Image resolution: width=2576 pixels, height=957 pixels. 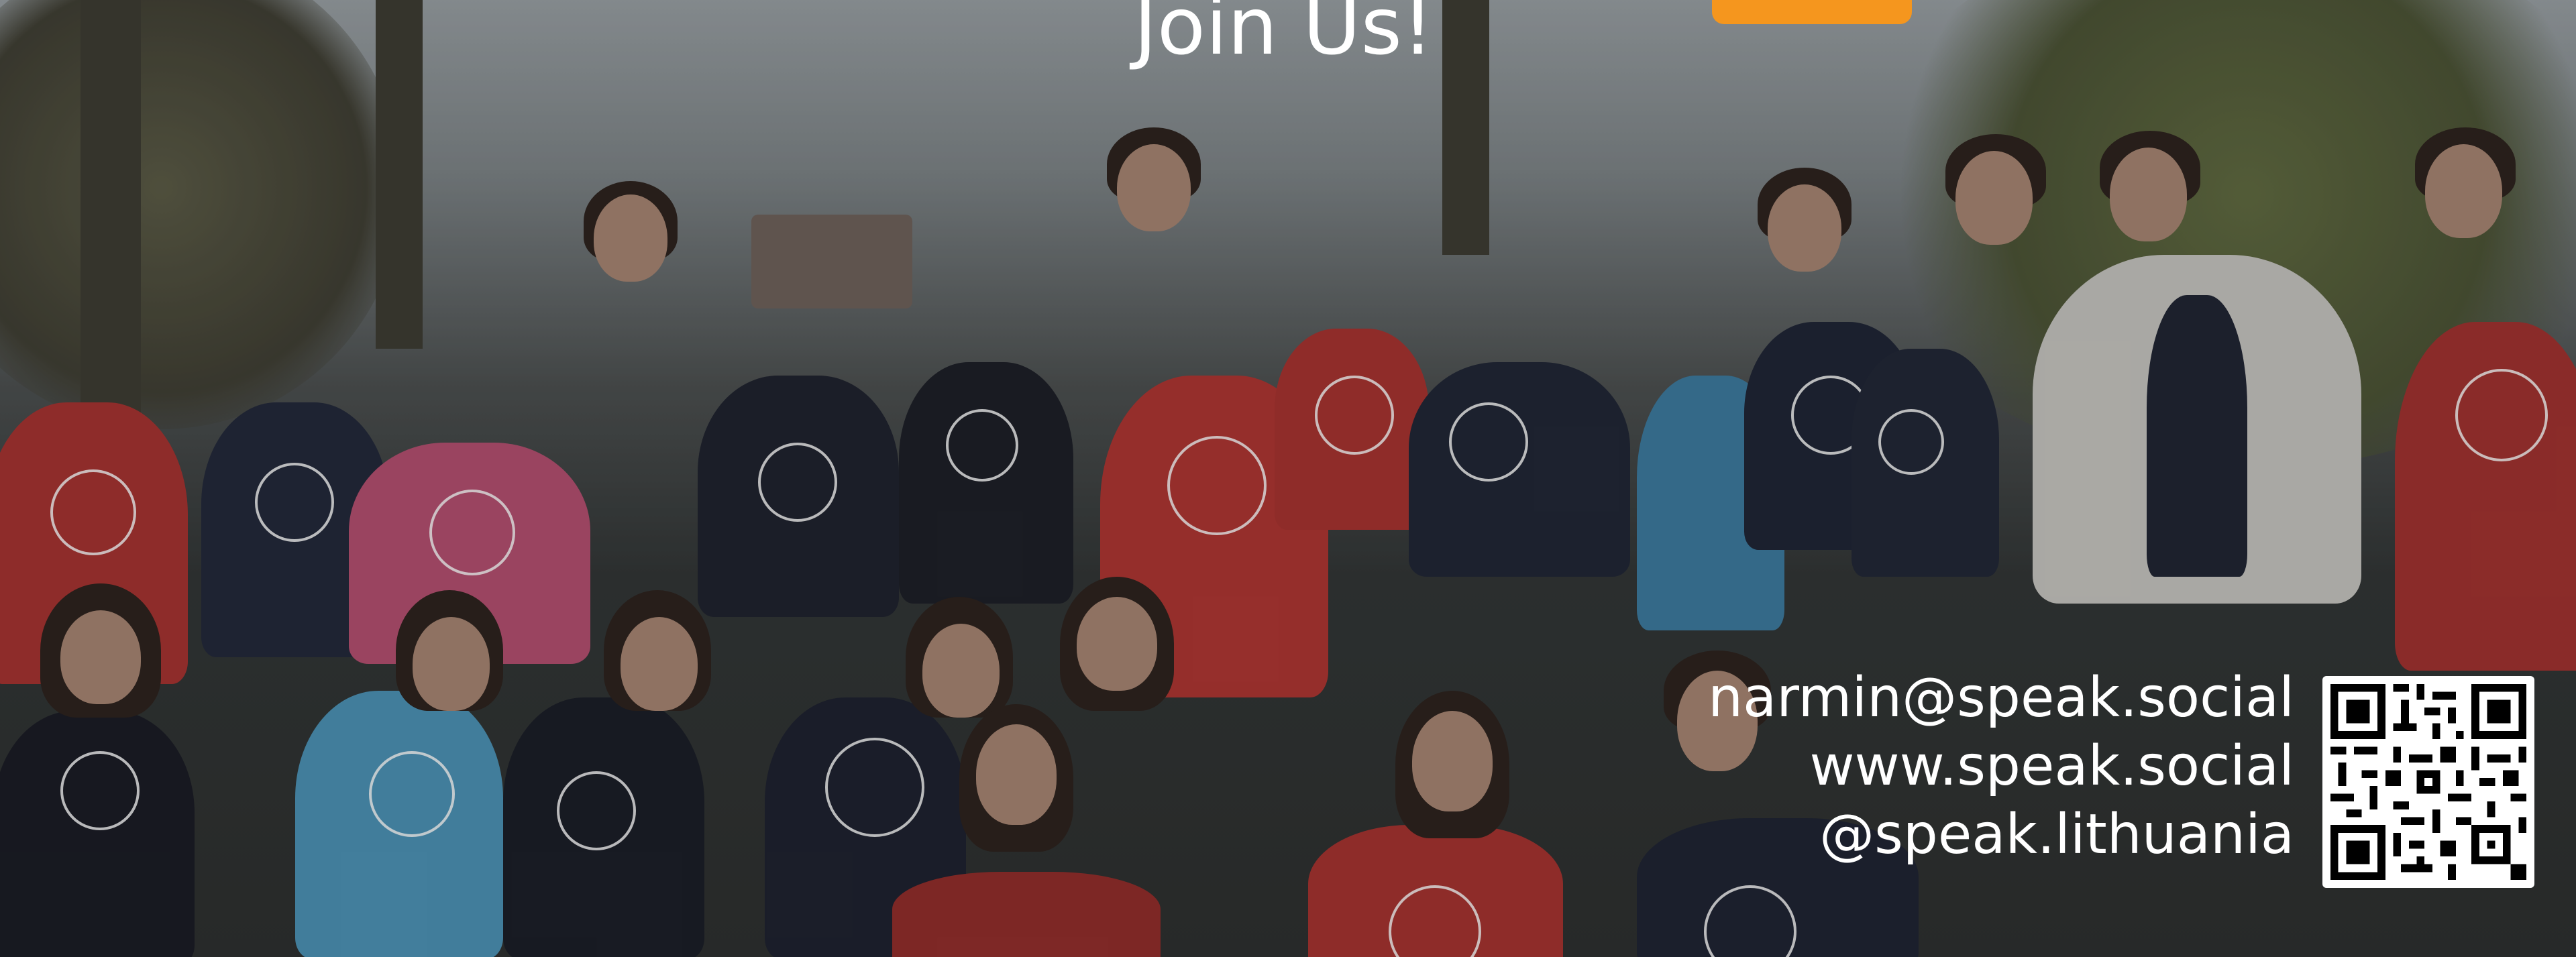 I want to click on banner-title: Join Us!, so click(x=1284, y=36).